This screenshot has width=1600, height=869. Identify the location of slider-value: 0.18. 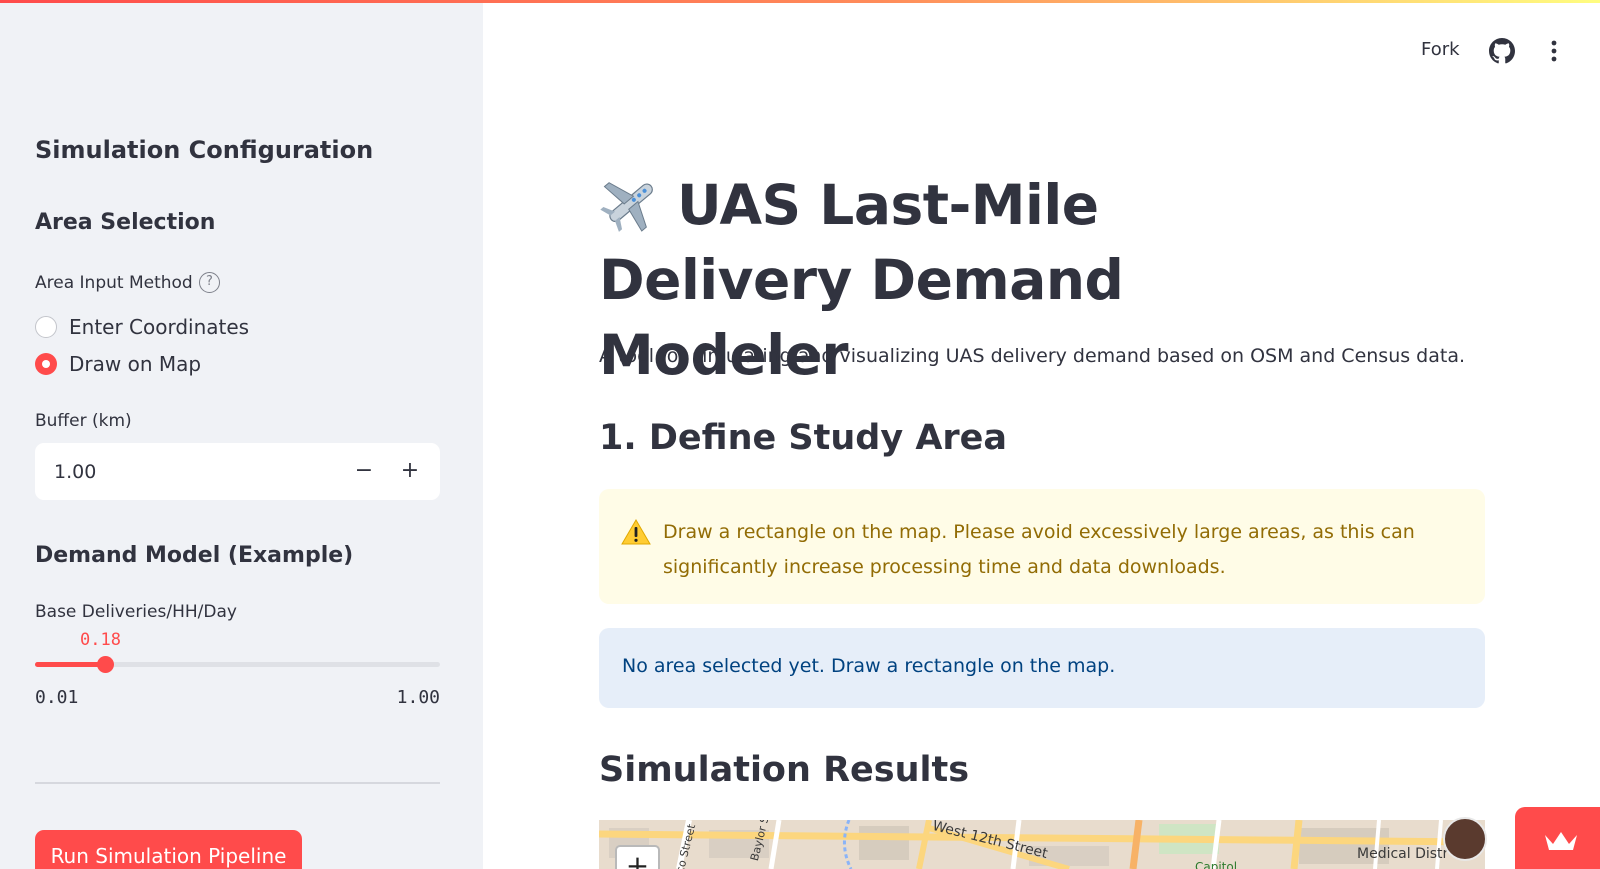
(100, 640).